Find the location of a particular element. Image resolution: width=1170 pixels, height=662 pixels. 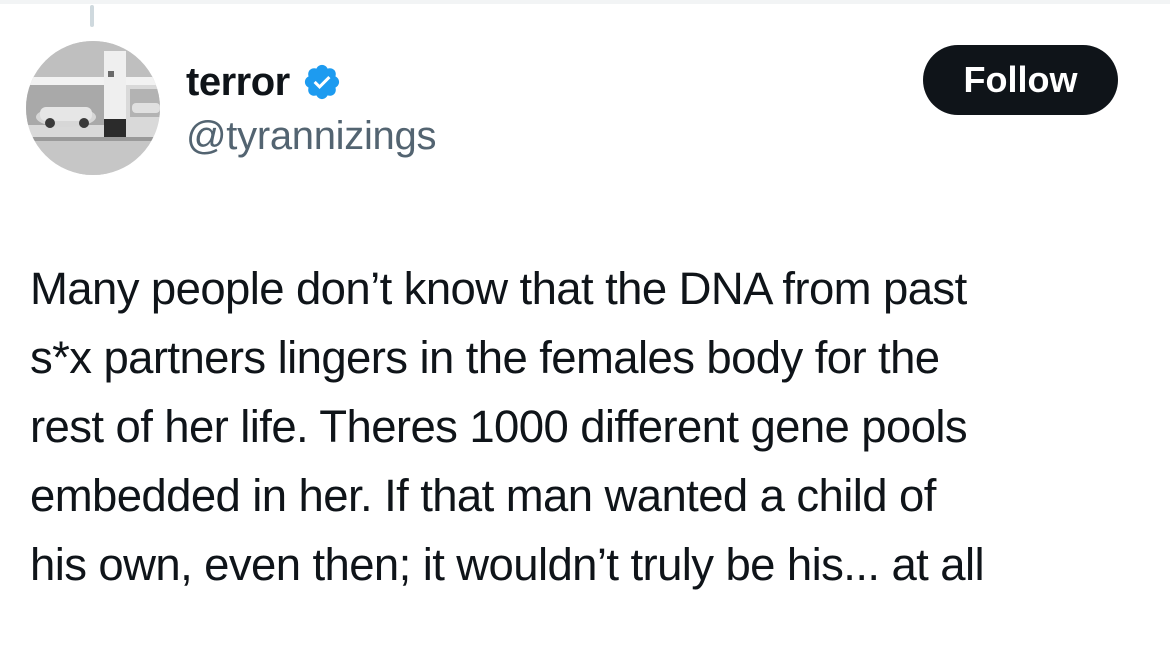

author-name-row: terror is located at coordinates (264, 82).